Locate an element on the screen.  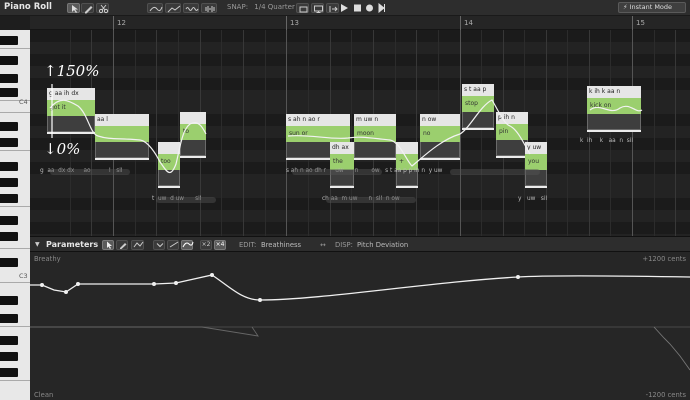
snap-label: SNAP: is located at coordinates (238, 7).